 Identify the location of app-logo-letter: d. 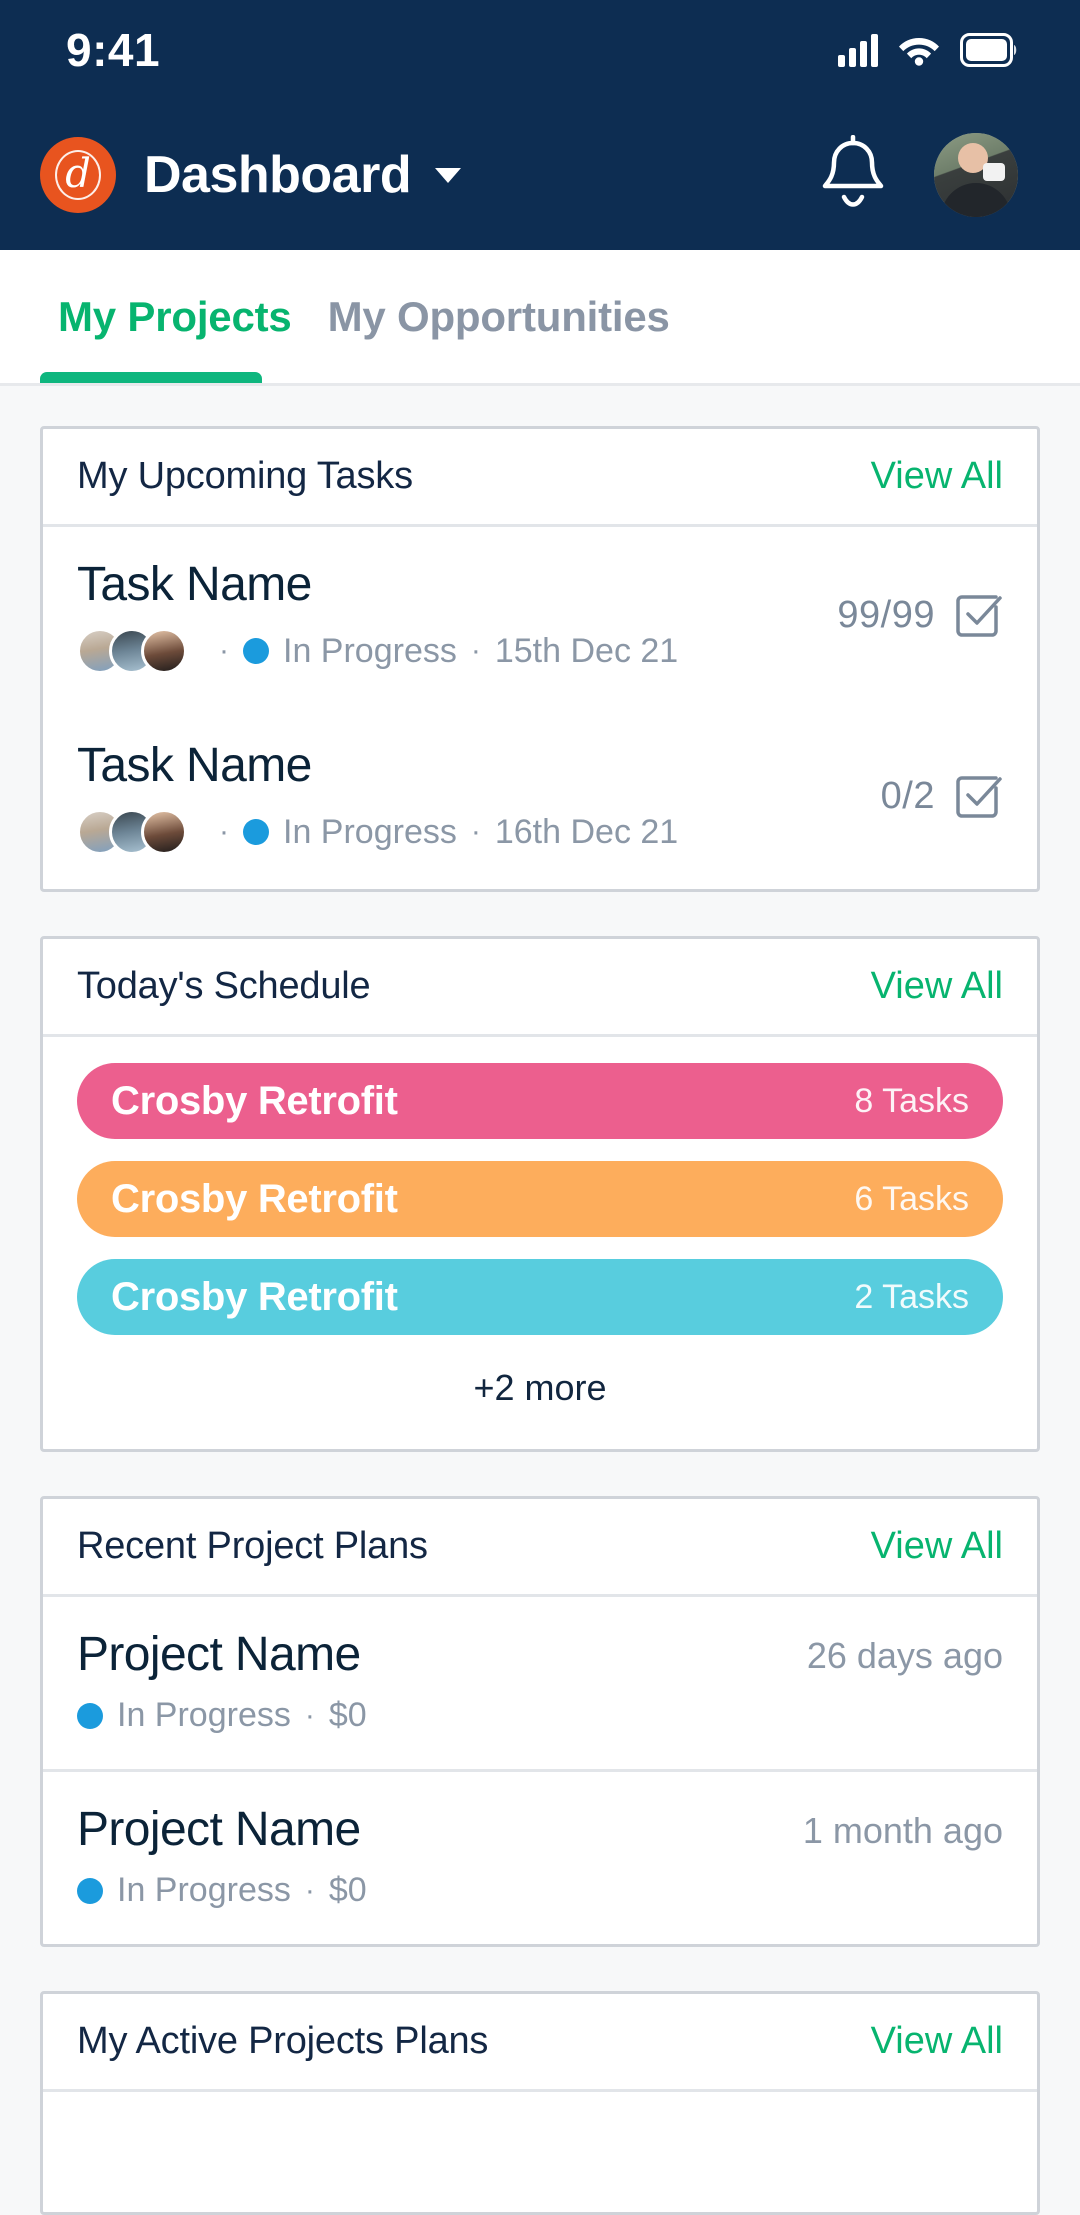
(78, 174).